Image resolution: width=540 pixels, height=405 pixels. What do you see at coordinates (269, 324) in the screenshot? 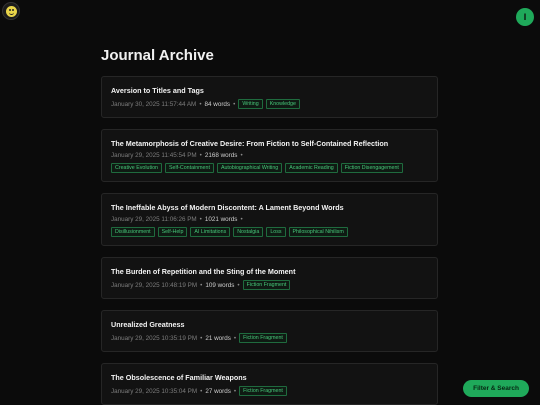
I see `entry-title: Unrealized Greatness` at bounding box center [269, 324].